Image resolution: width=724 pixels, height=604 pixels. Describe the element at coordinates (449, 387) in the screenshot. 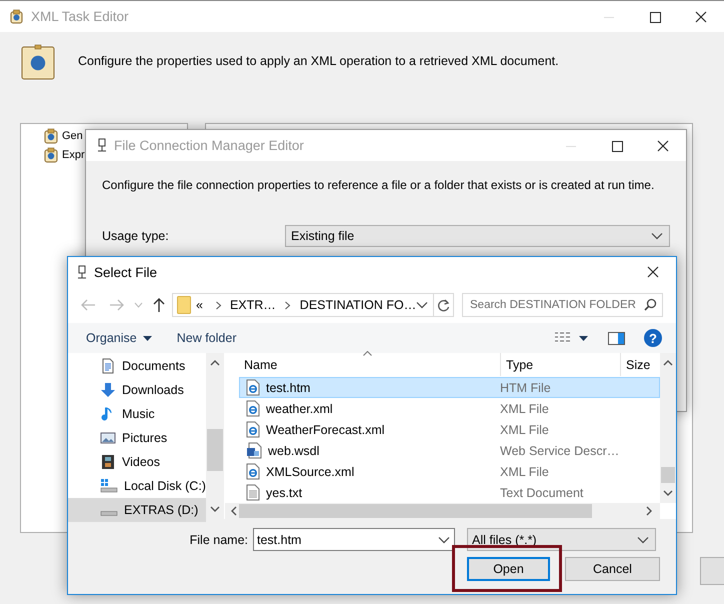

I see `file-row: test.htm HTM File` at that location.